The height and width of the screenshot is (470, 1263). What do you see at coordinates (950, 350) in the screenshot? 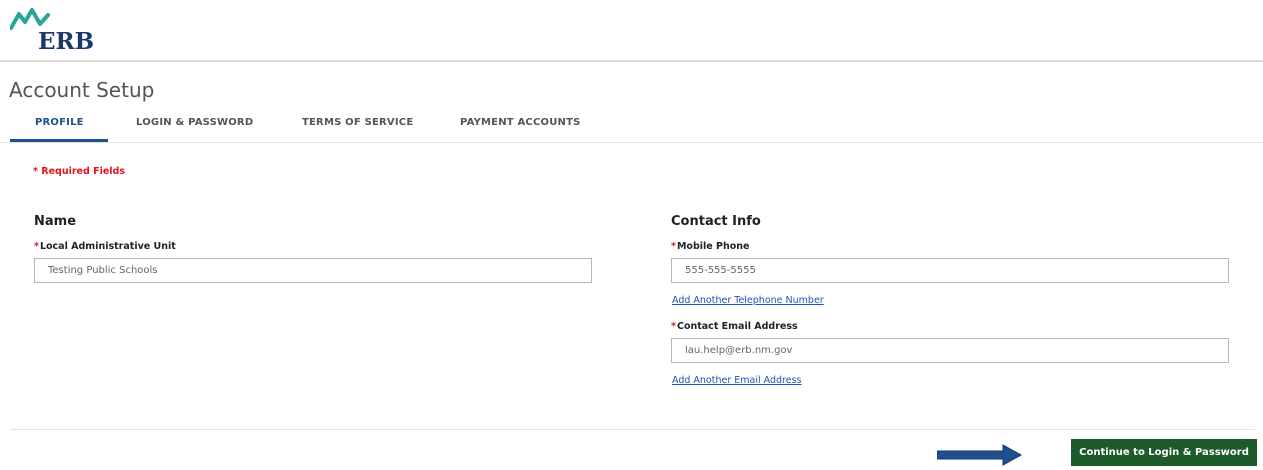
I see `contact-email-input` at bounding box center [950, 350].